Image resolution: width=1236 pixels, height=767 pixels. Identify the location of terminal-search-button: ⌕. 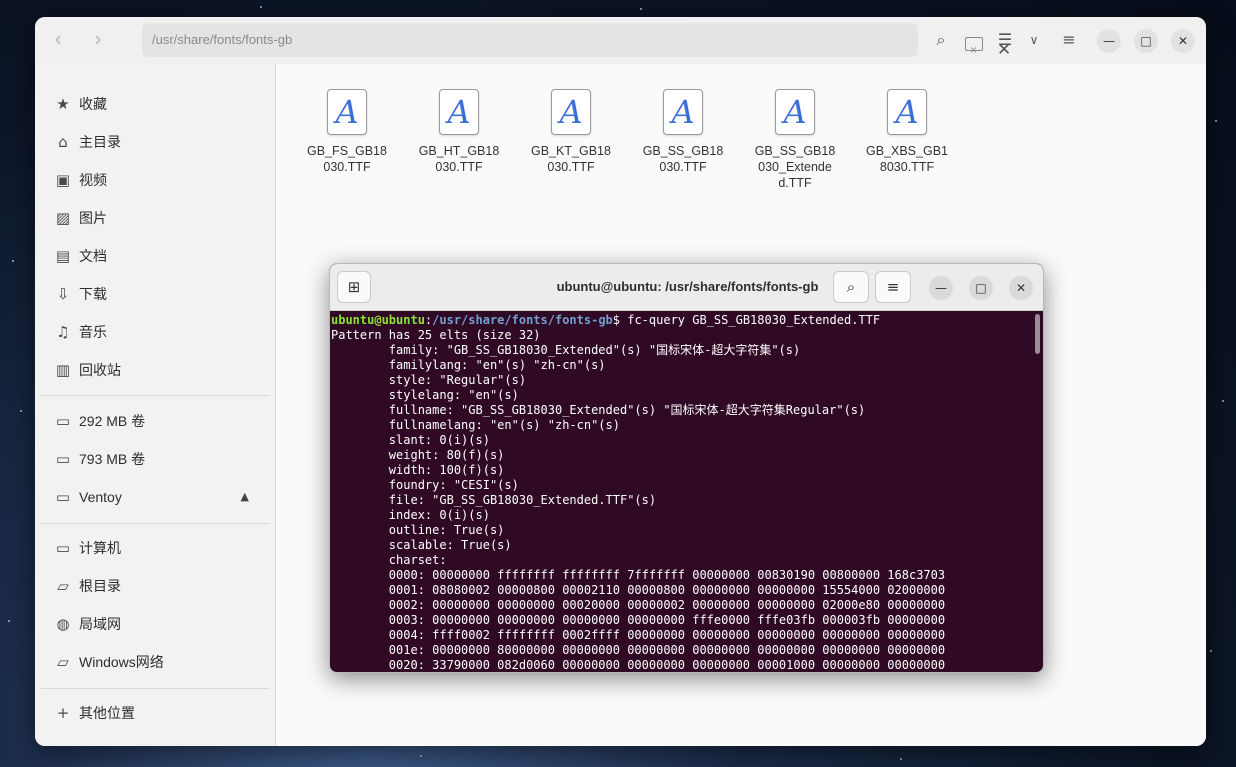
(851, 287).